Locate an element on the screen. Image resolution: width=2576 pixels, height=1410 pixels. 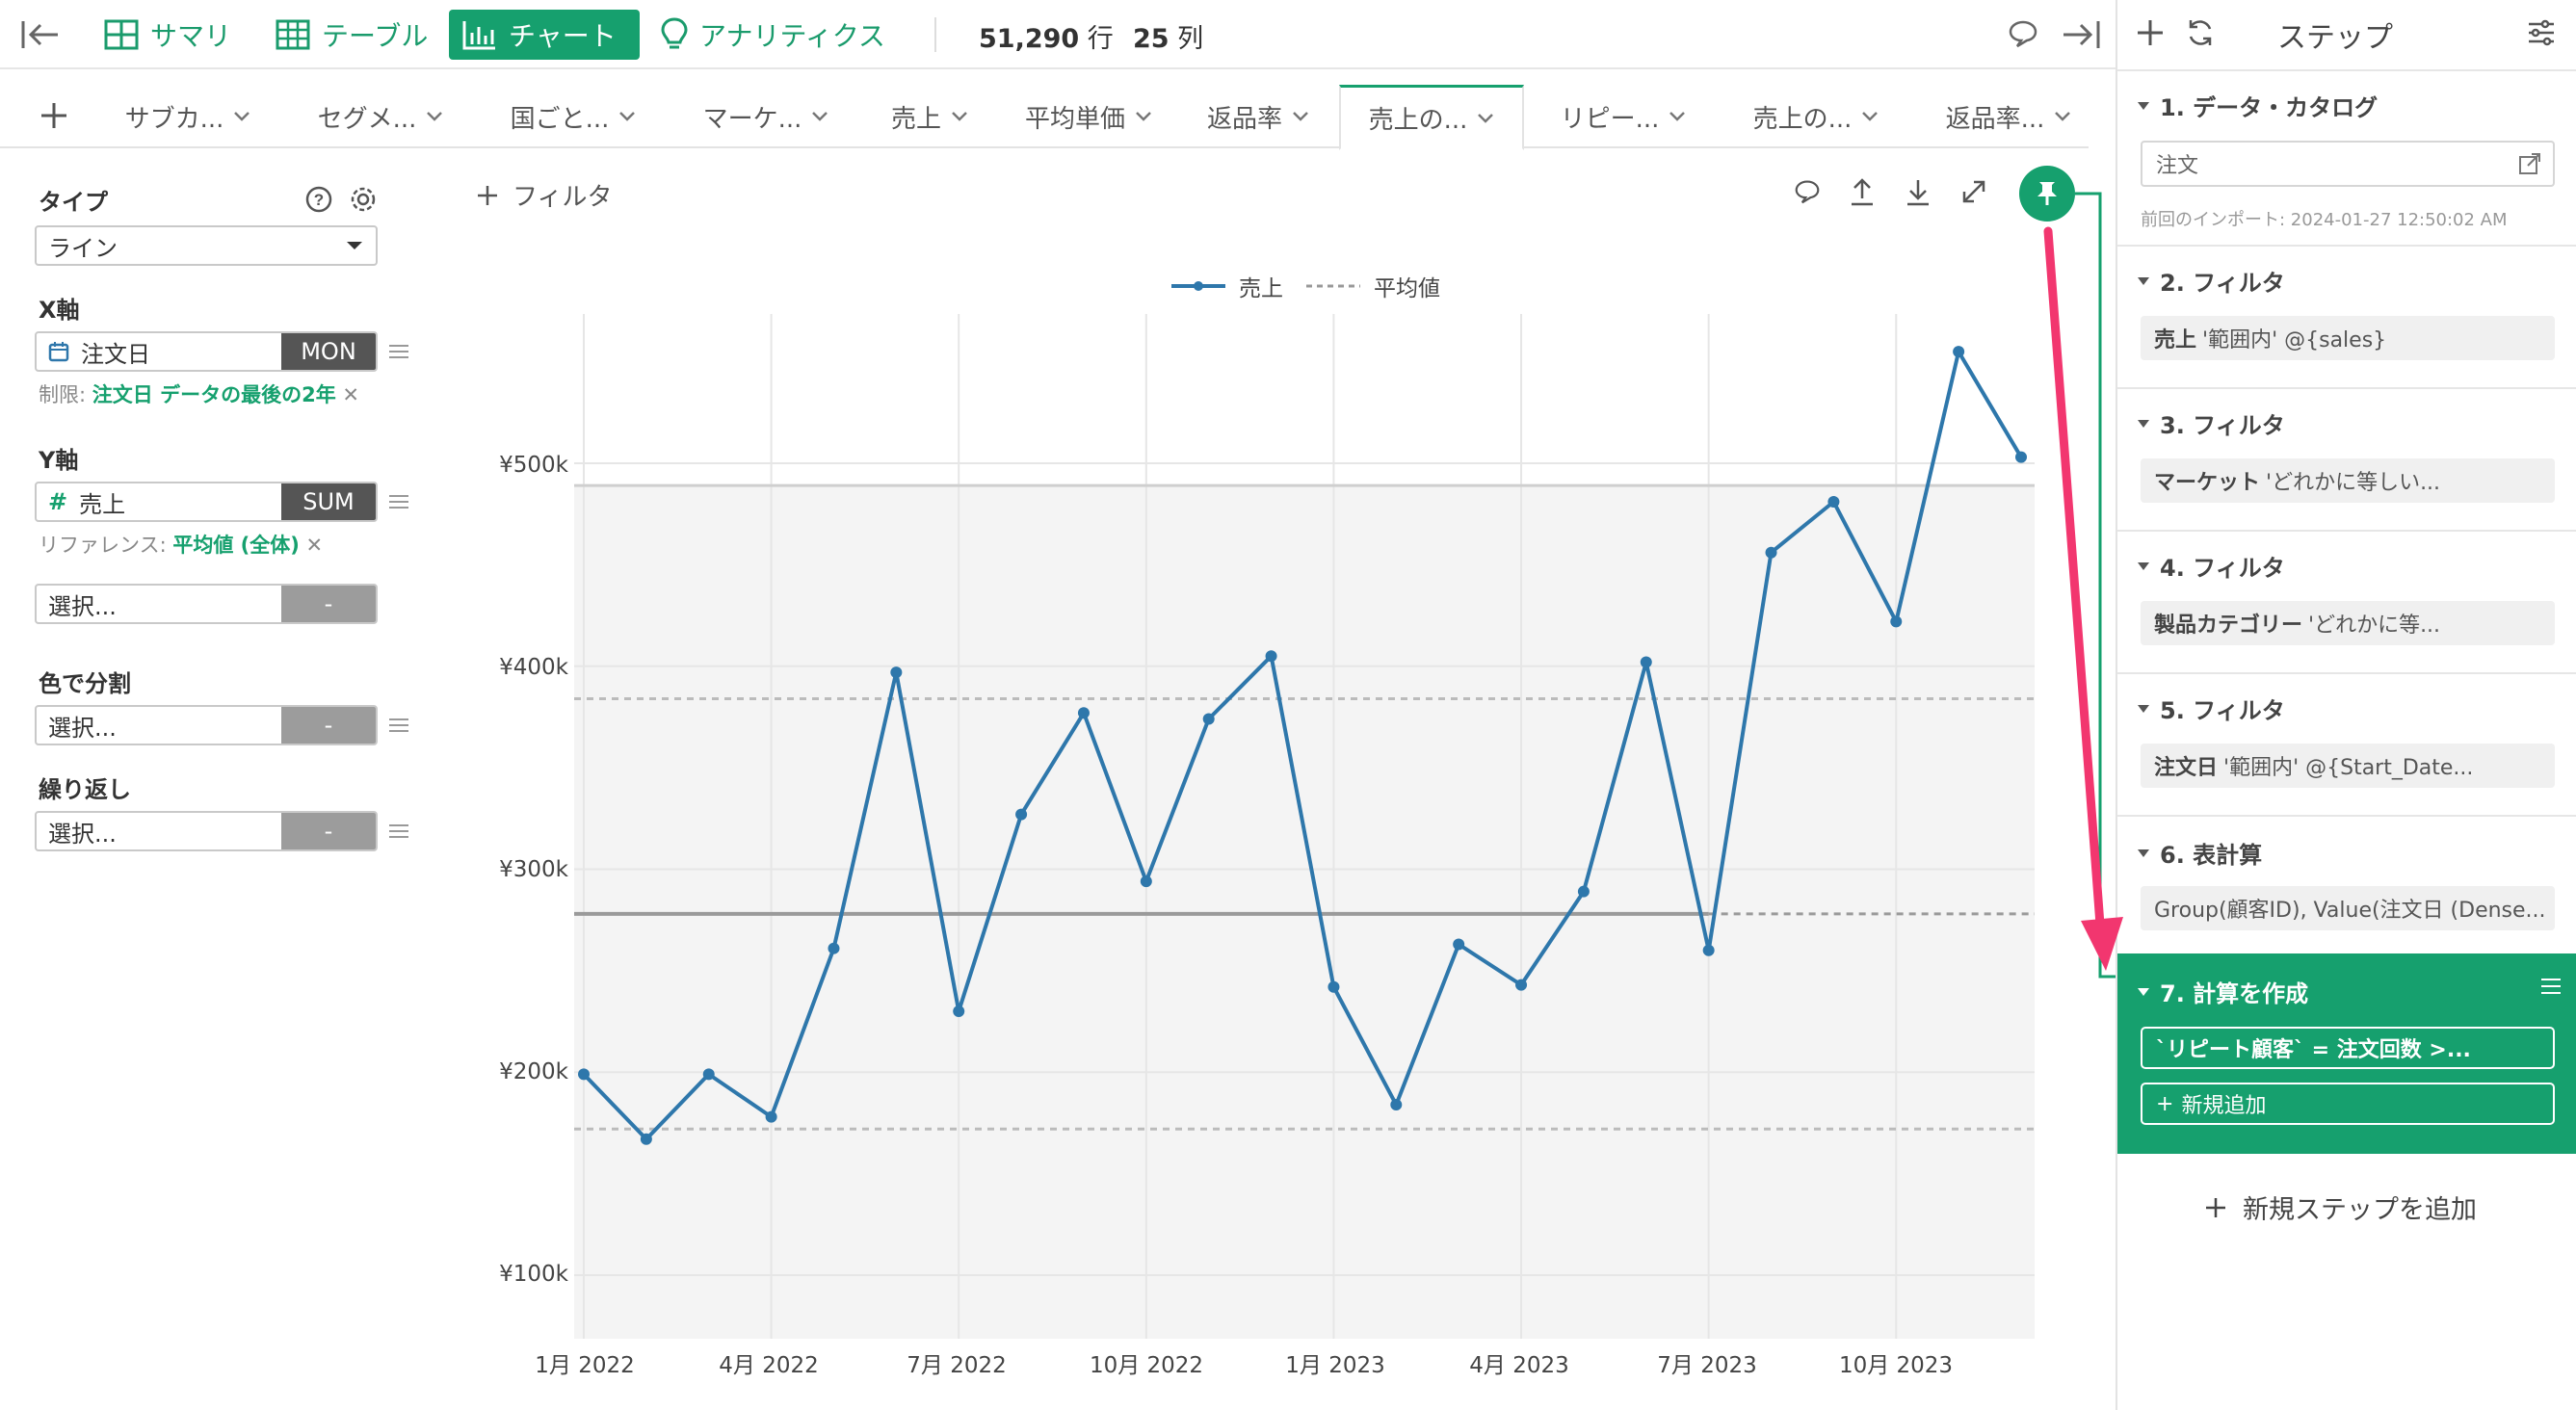
step-7-add-new-button: + 新規追加 is located at coordinates (2348, 1104).